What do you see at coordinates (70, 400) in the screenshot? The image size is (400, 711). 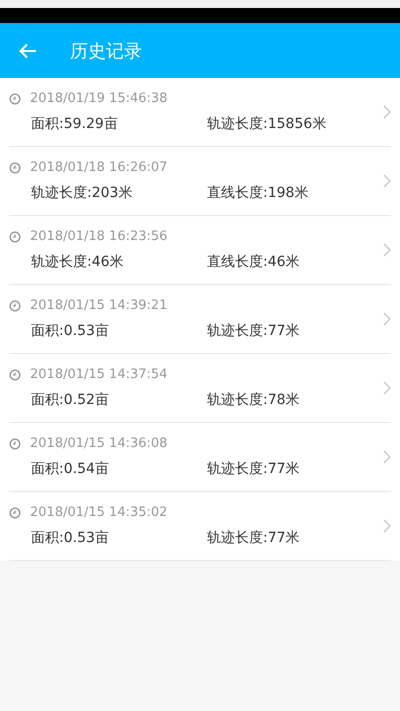 I see `record-value: 面积:0.52亩` at bounding box center [70, 400].